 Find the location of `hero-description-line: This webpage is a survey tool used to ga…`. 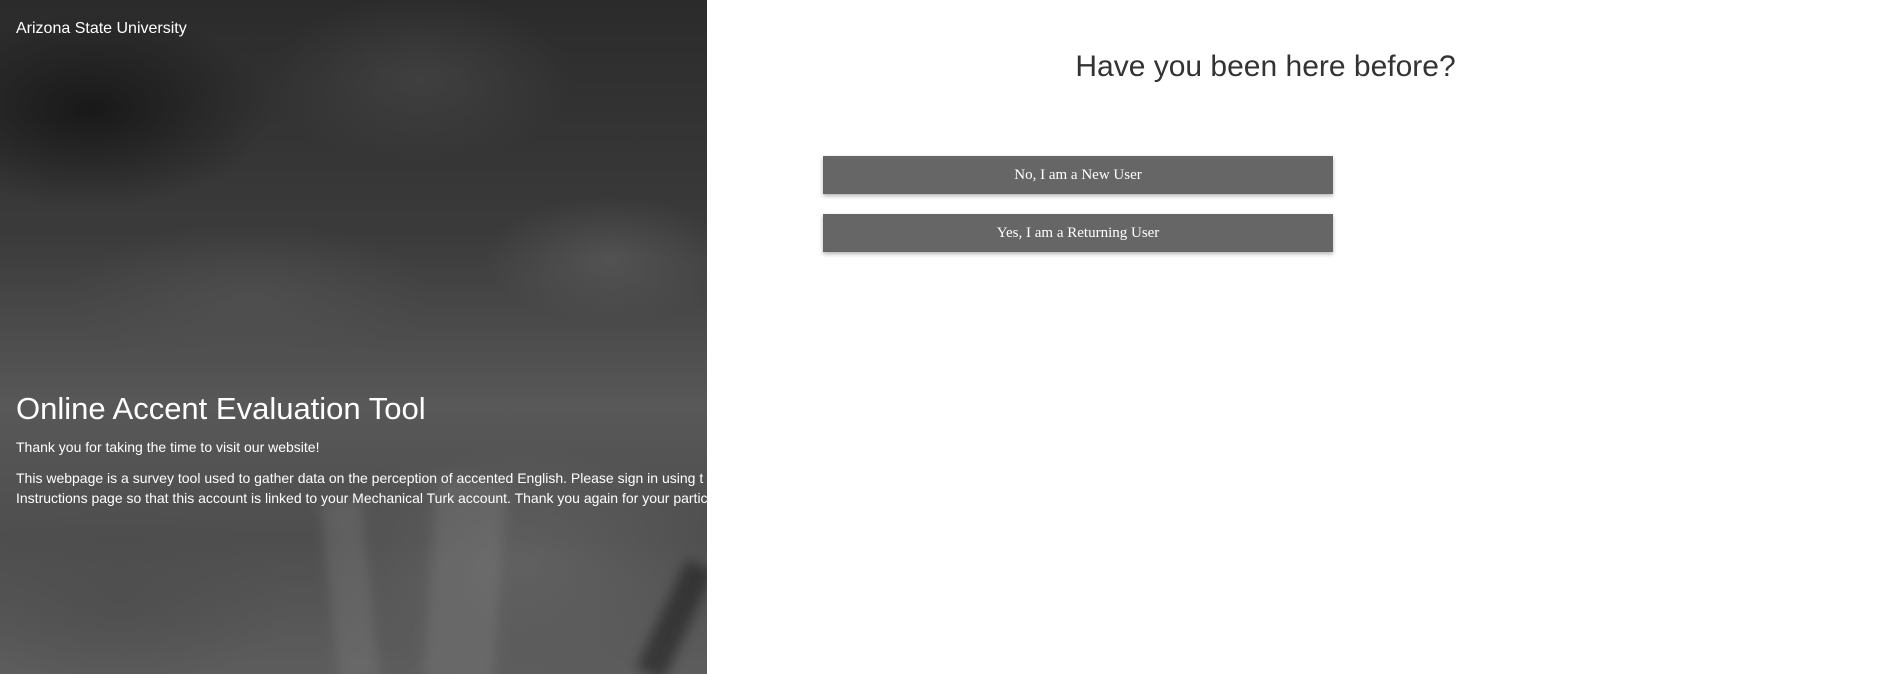

hero-description-line: This webpage is a survey tool used to ga… is located at coordinates (360, 478).